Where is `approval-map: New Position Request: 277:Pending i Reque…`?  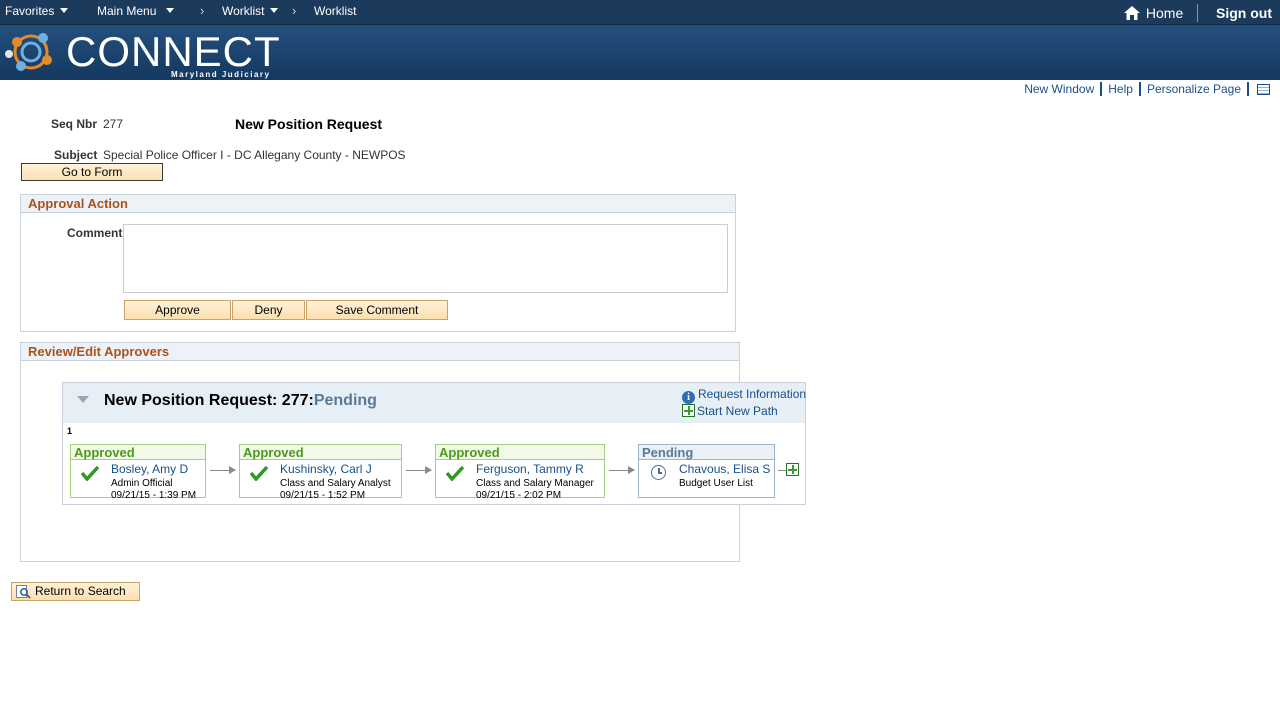
approval-map: New Position Request: 277:Pending i Reque… is located at coordinates (434, 443).